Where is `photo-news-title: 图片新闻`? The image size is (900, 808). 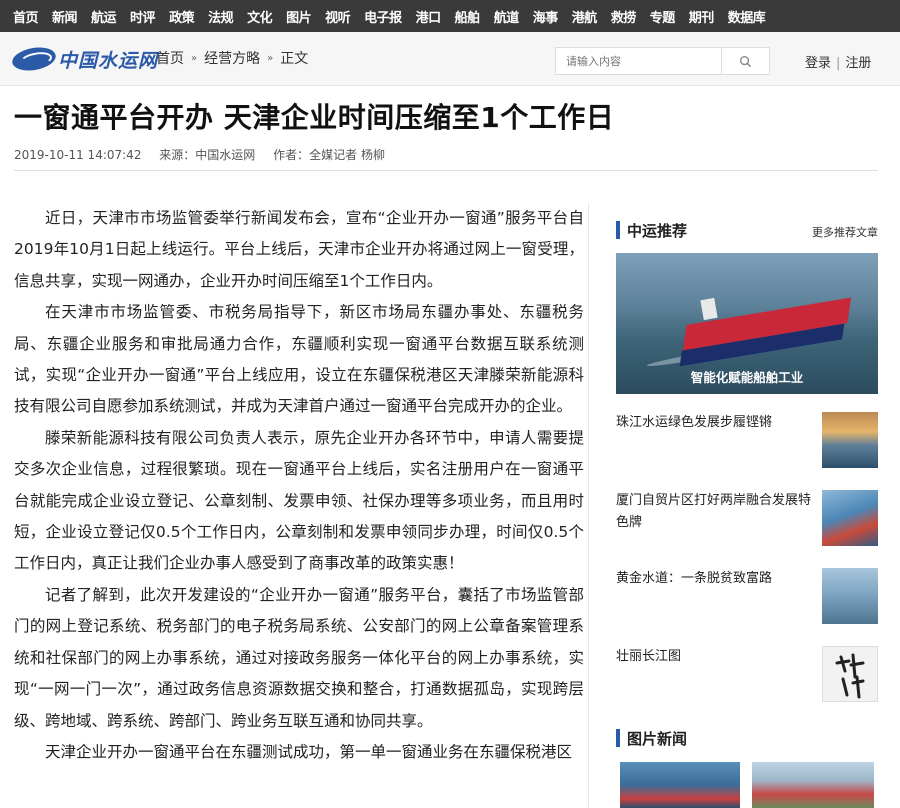 photo-news-title: 图片新闻 is located at coordinates (657, 739).